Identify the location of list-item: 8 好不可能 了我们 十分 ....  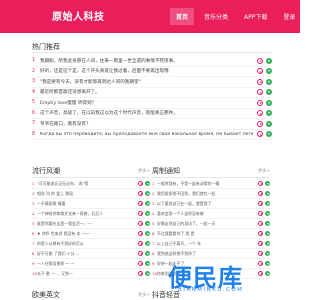
(91, 254).